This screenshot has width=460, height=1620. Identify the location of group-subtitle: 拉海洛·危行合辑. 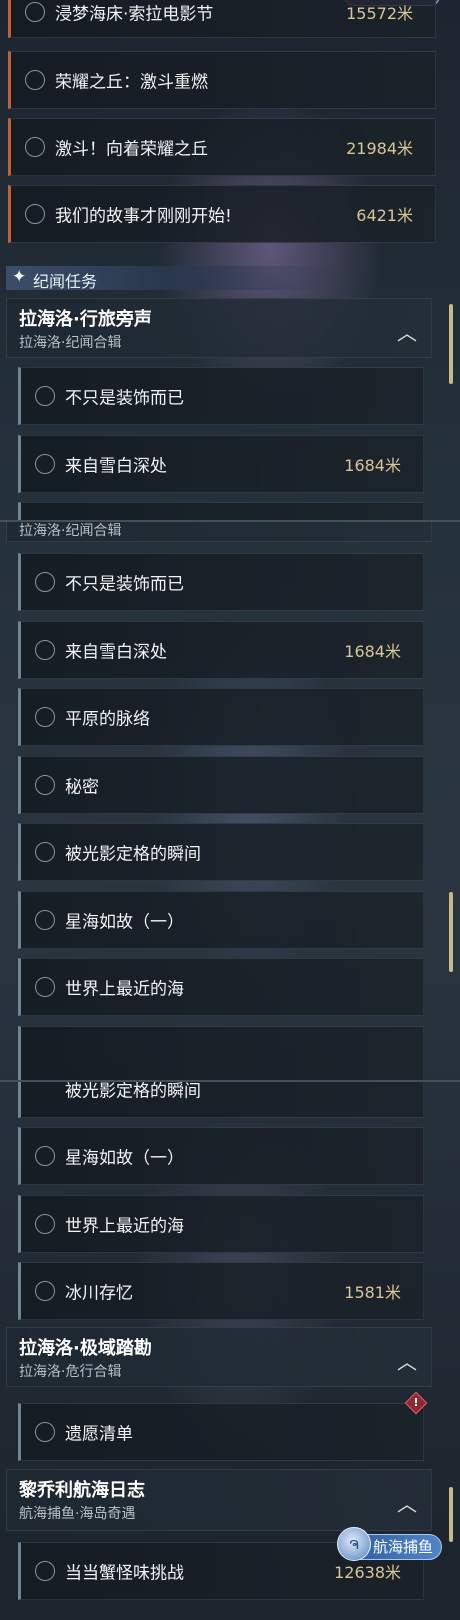
(70, 1372).